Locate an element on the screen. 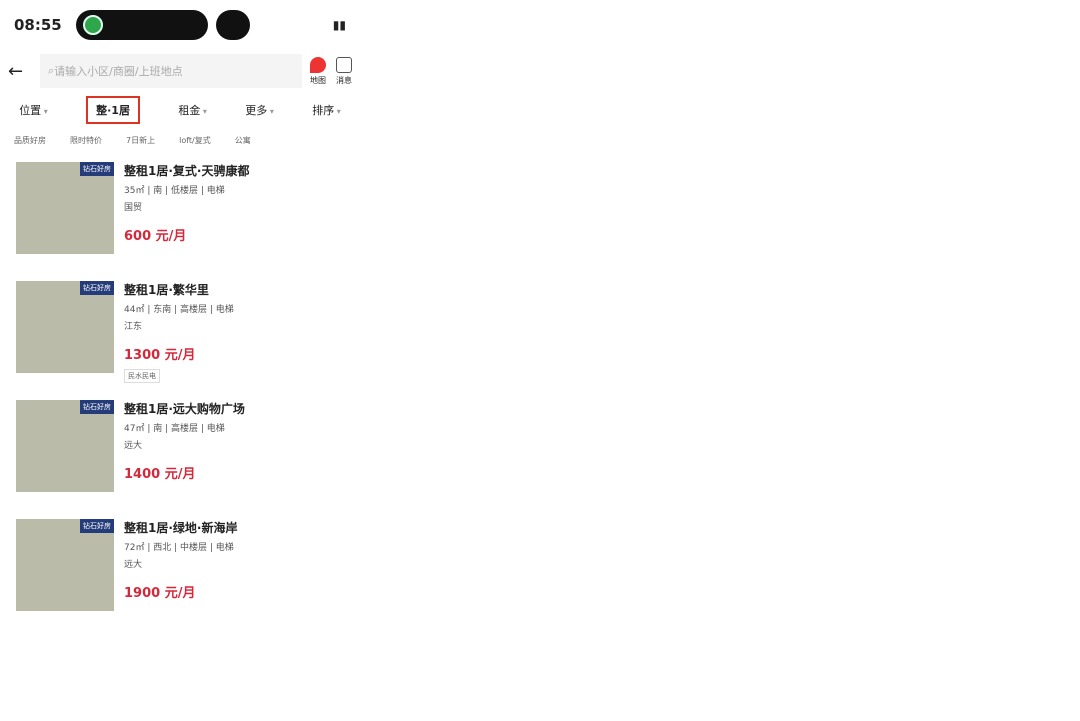 The image size is (1080, 721). chip: loft/复式 is located at coordinates (195, 140).